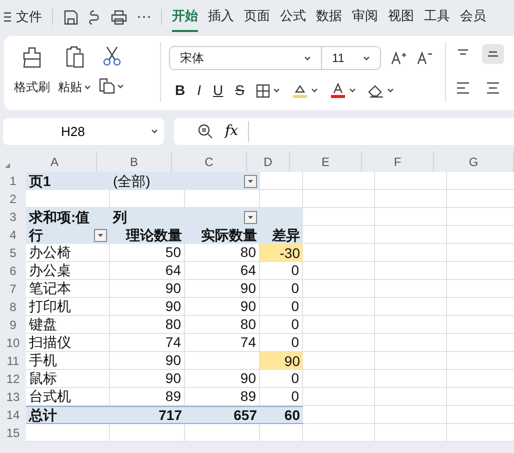  What do you see at coordinates (68, 361) in the screenshot?
I see `table-cell: 手机` at bounding box center [68, 361].